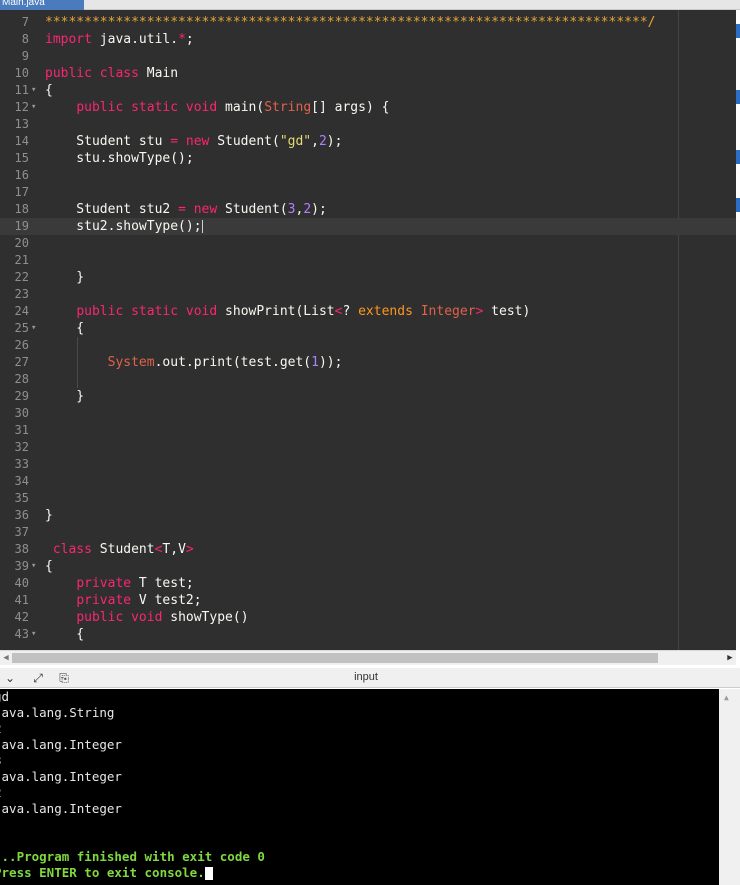  What do you see at coordinates (368, 498) in the screenshot?
I see `code-line: 35` at bounding box center [368, 498].